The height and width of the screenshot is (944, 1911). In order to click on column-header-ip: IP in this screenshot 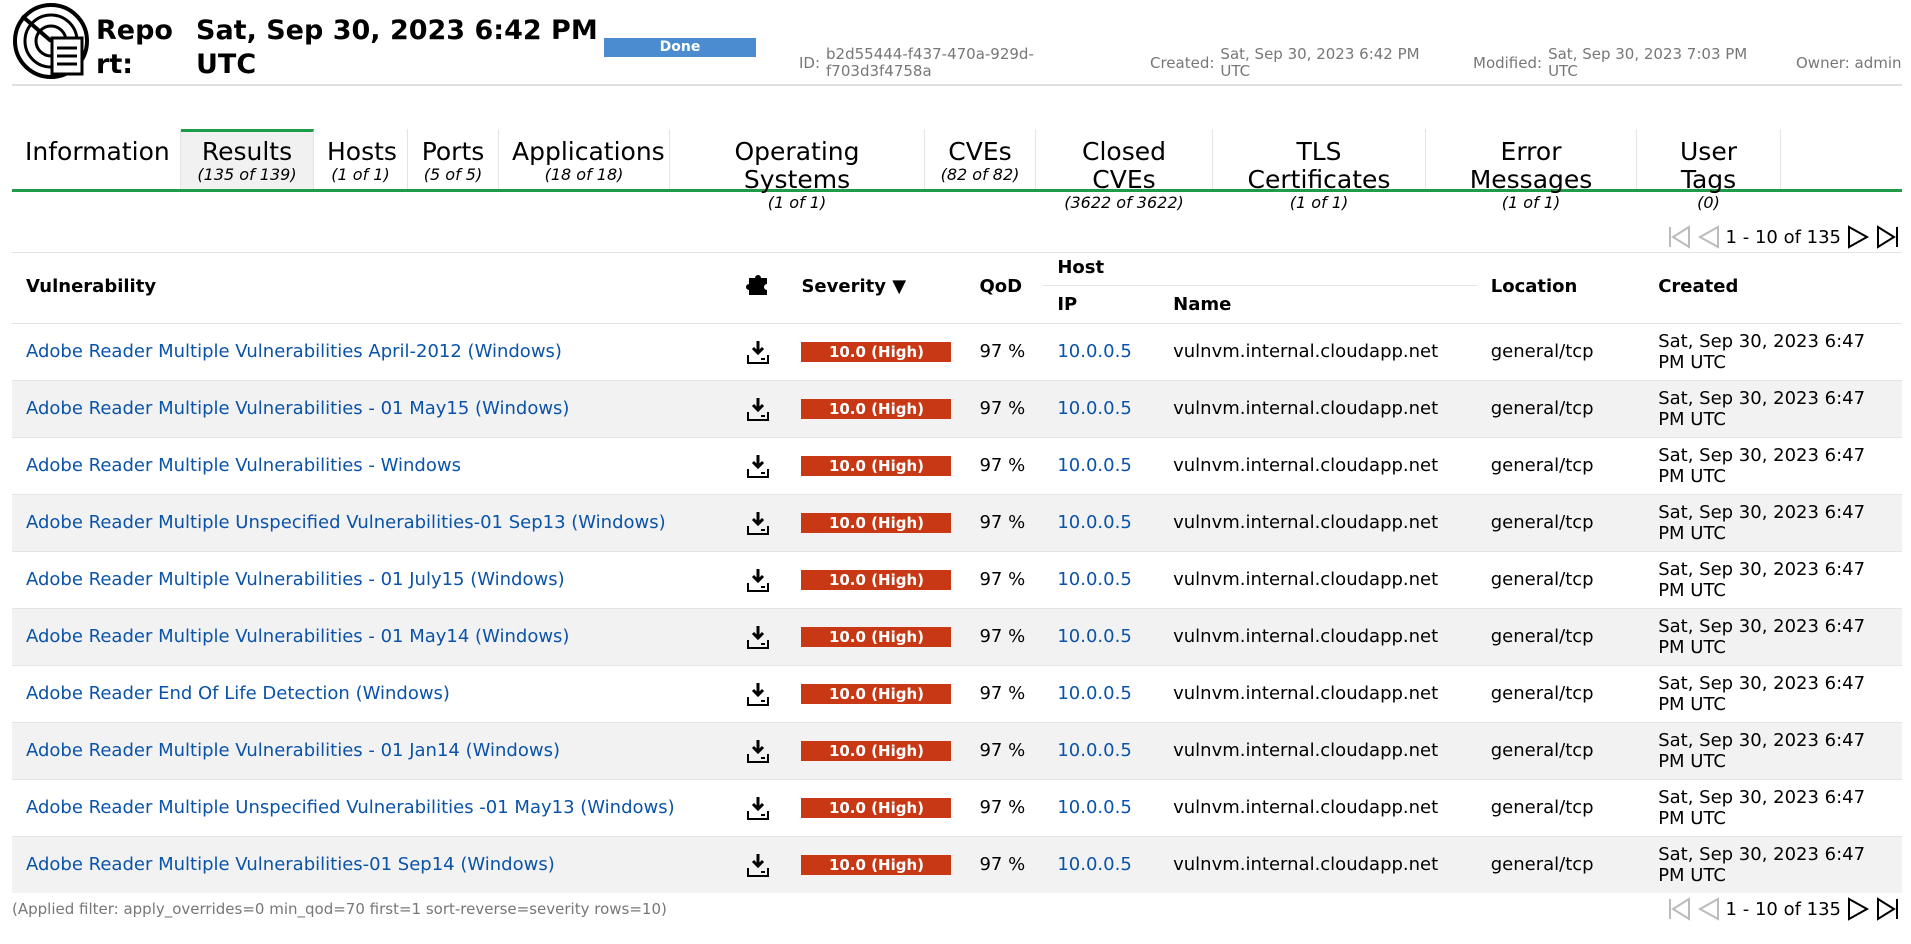, I will do `click(1101, 304)`.